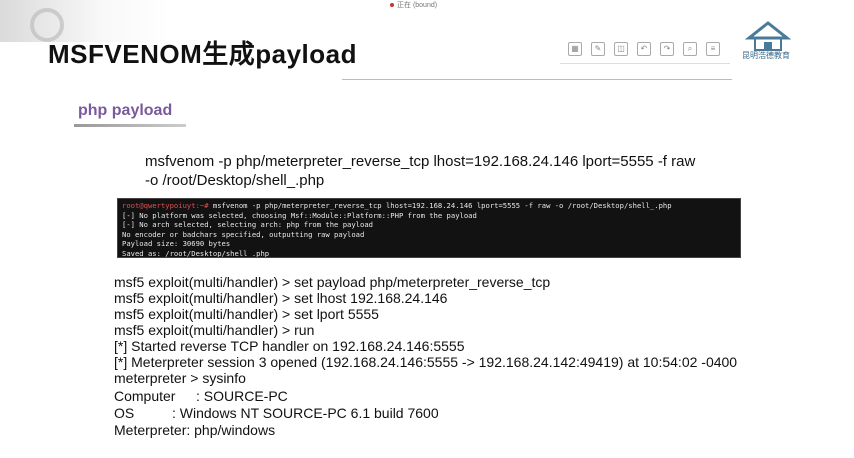 This screenshot has height=458, width=854. I want to click on redo-icon: ↷, so click(667, 49).